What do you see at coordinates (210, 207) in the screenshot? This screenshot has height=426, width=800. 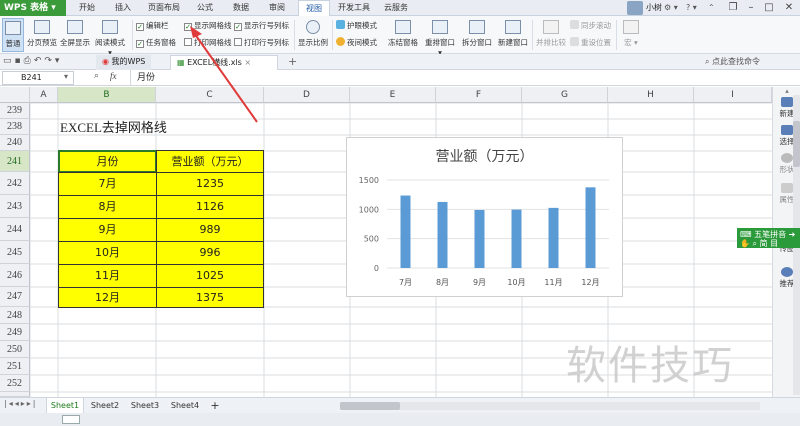 I see `table-cell: 1126` at bounding box center [210, 207].